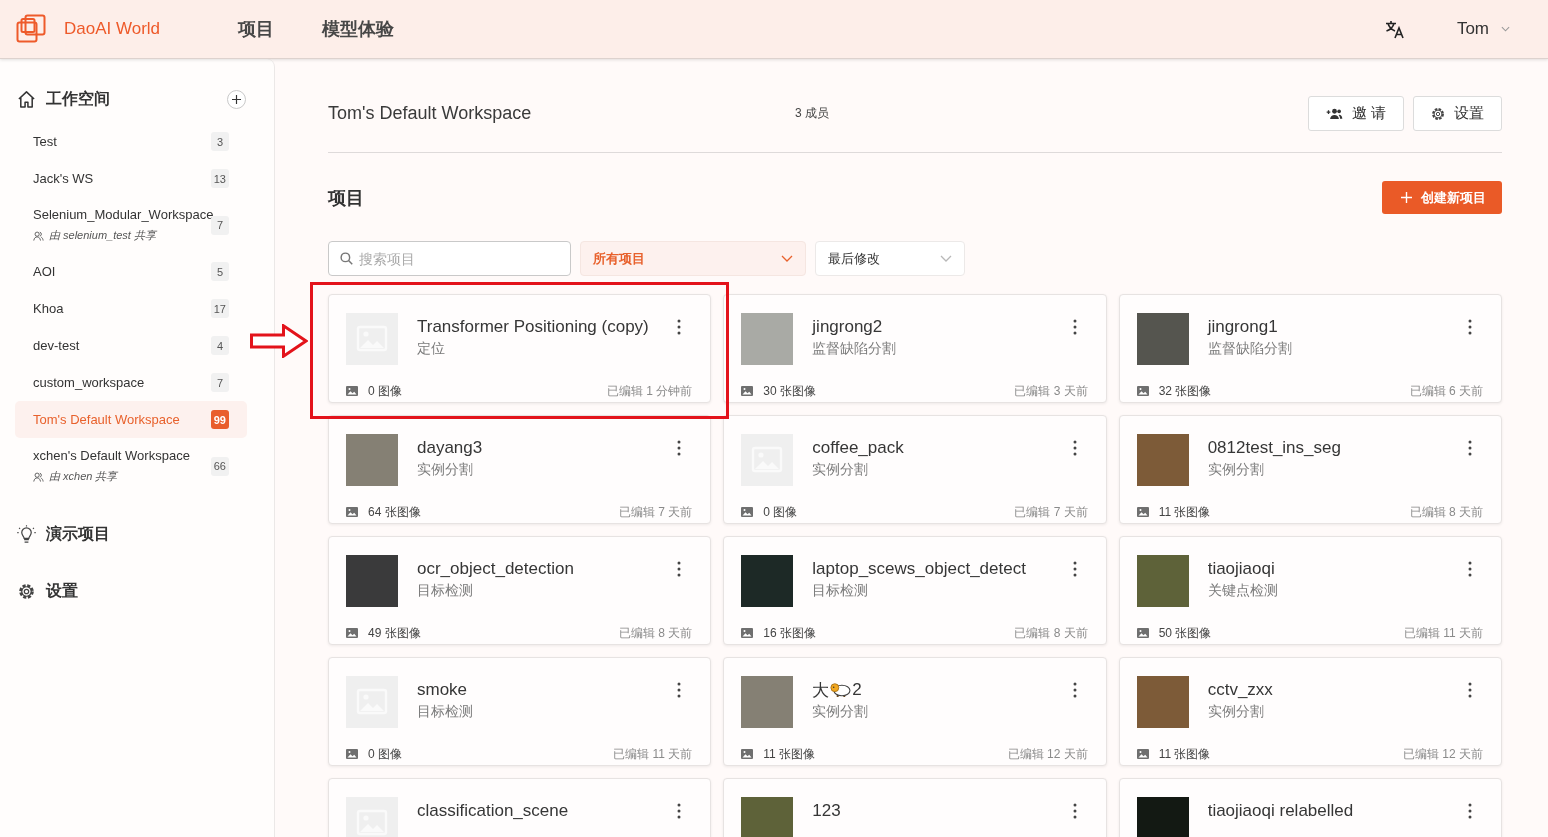  What do you see at coordinates (915, 807) in the screenshot?
I see `project-card: 123` at bounding box center [915, 807].